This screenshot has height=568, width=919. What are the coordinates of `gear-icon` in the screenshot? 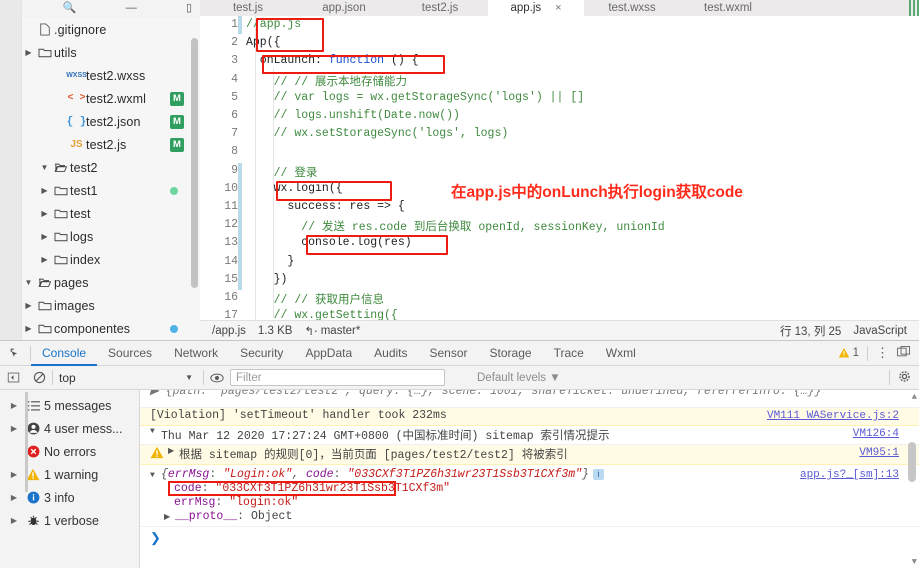 It's located at (904, 378).